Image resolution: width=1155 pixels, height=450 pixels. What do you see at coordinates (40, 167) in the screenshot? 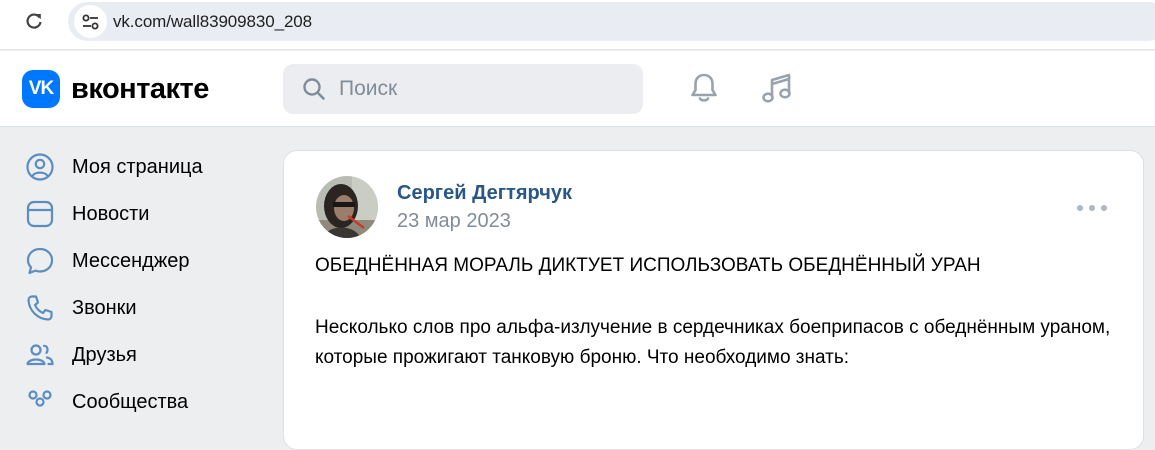
I see `user-circle-icon` at bounding box center [40, 167].